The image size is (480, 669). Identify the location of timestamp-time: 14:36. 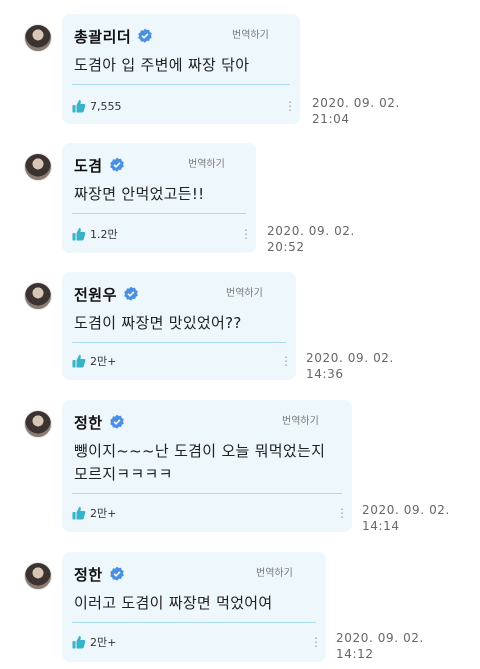
(325, 374).